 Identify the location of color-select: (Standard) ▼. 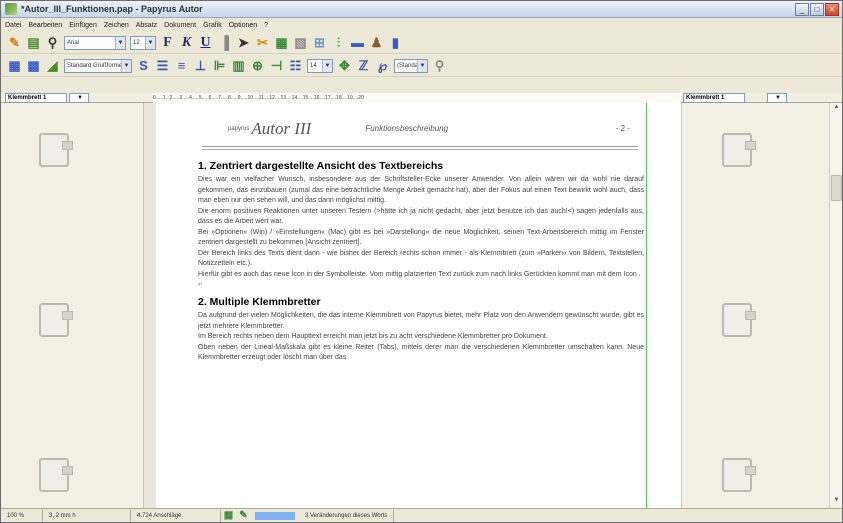
(411, 65).